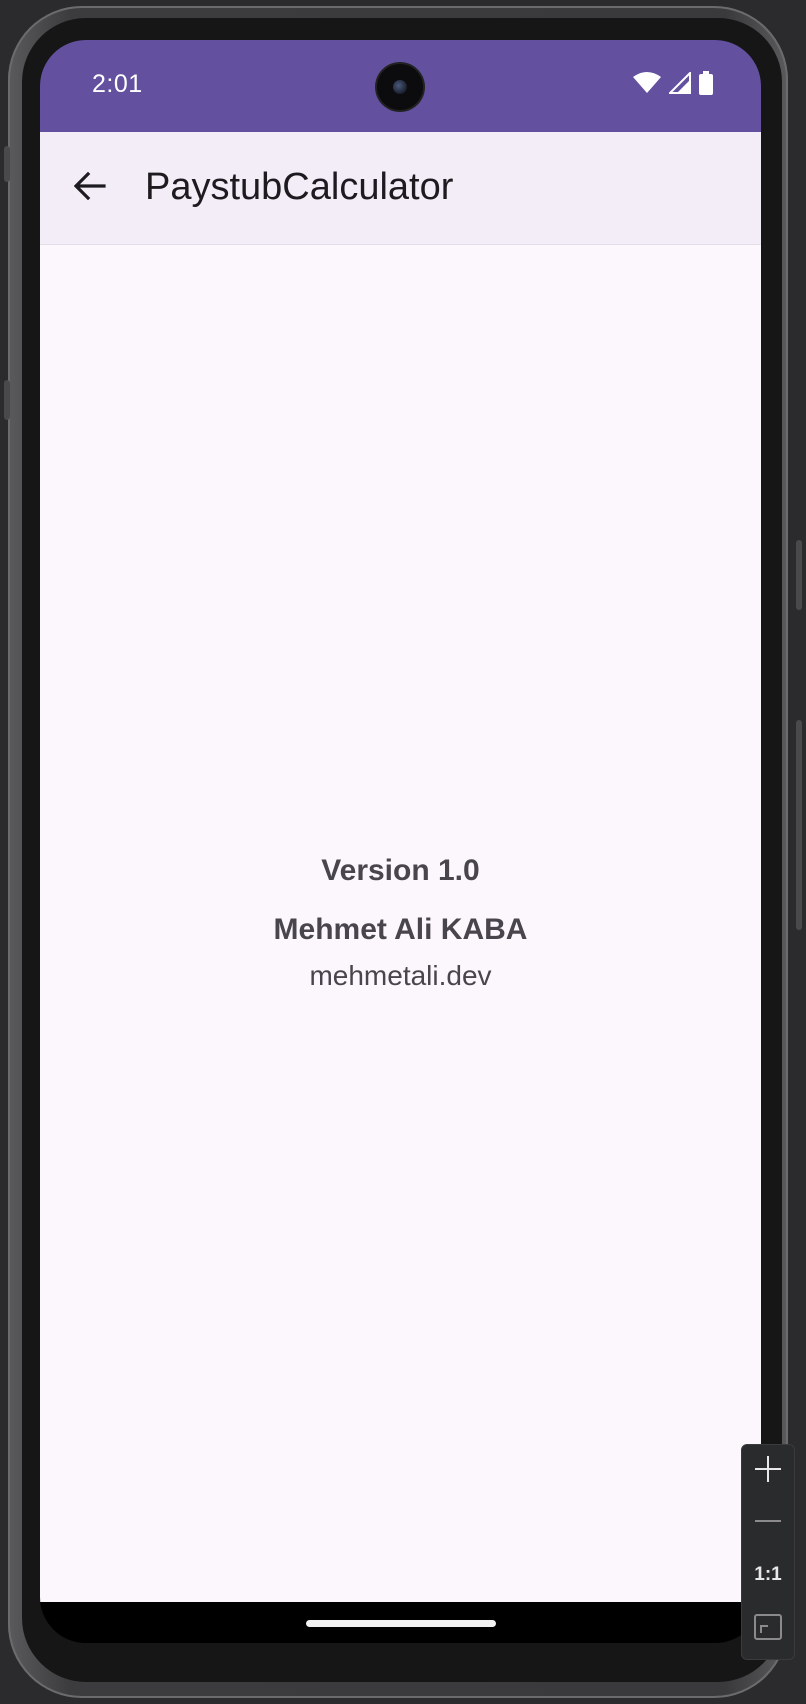 The width and height of the screenshot is (806, 1704). I want to click on wifi-icon, so click(647, 85).